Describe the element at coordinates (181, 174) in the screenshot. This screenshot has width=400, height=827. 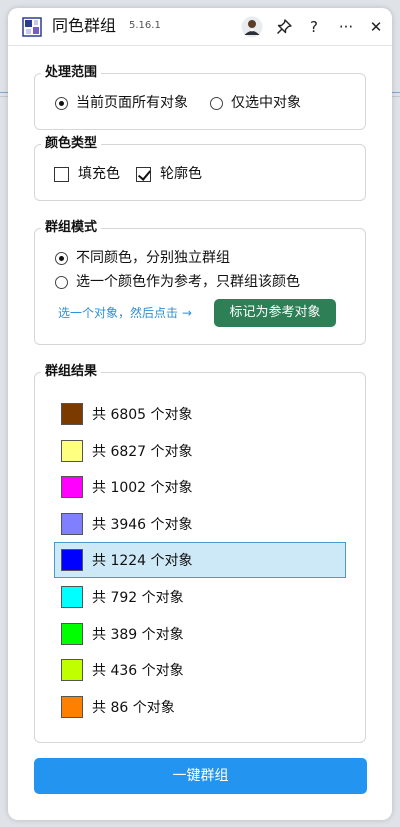
I see `outline-color-label: 轮廓色` at that location.